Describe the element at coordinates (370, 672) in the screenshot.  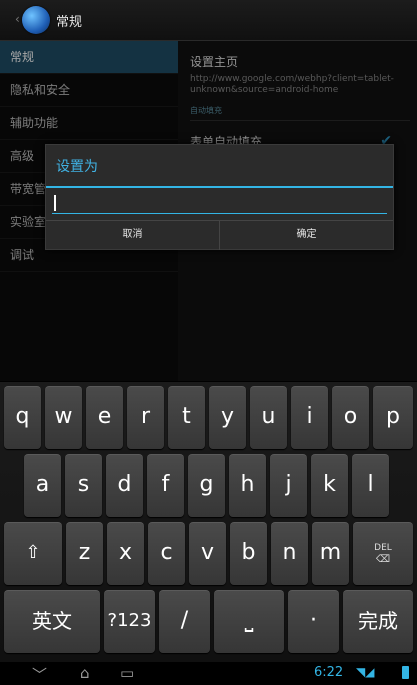
I see `signal-icon: ◢` at that location.